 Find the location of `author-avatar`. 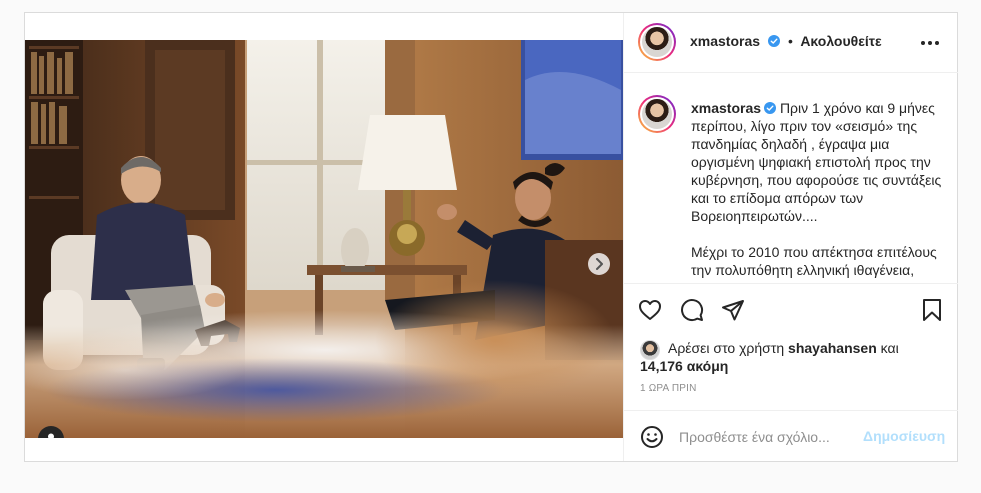

author-avatar is located at coordinates (657, 42).